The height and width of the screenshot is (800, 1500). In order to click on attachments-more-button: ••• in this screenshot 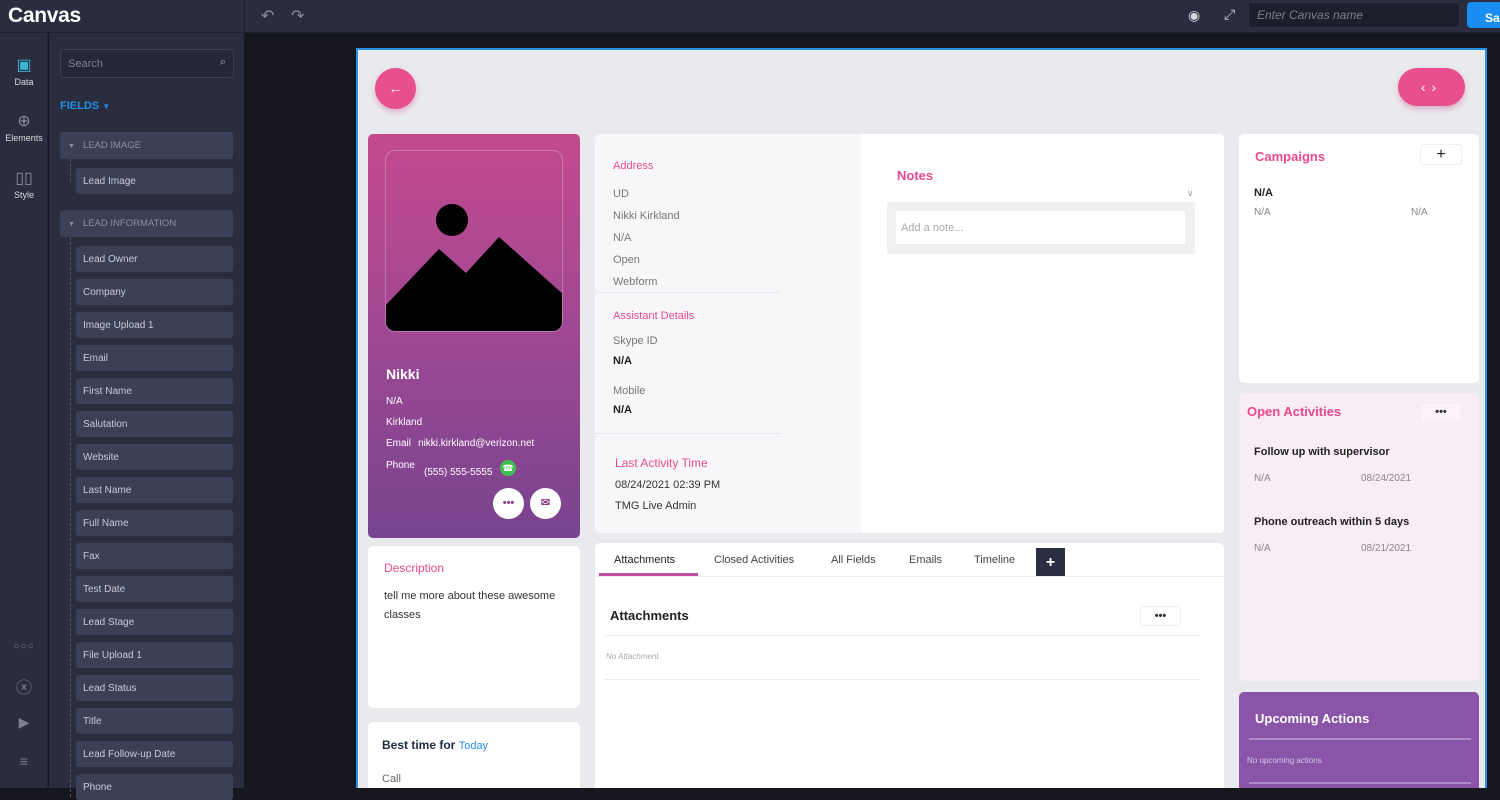, I will do `click(1160, 616)`.